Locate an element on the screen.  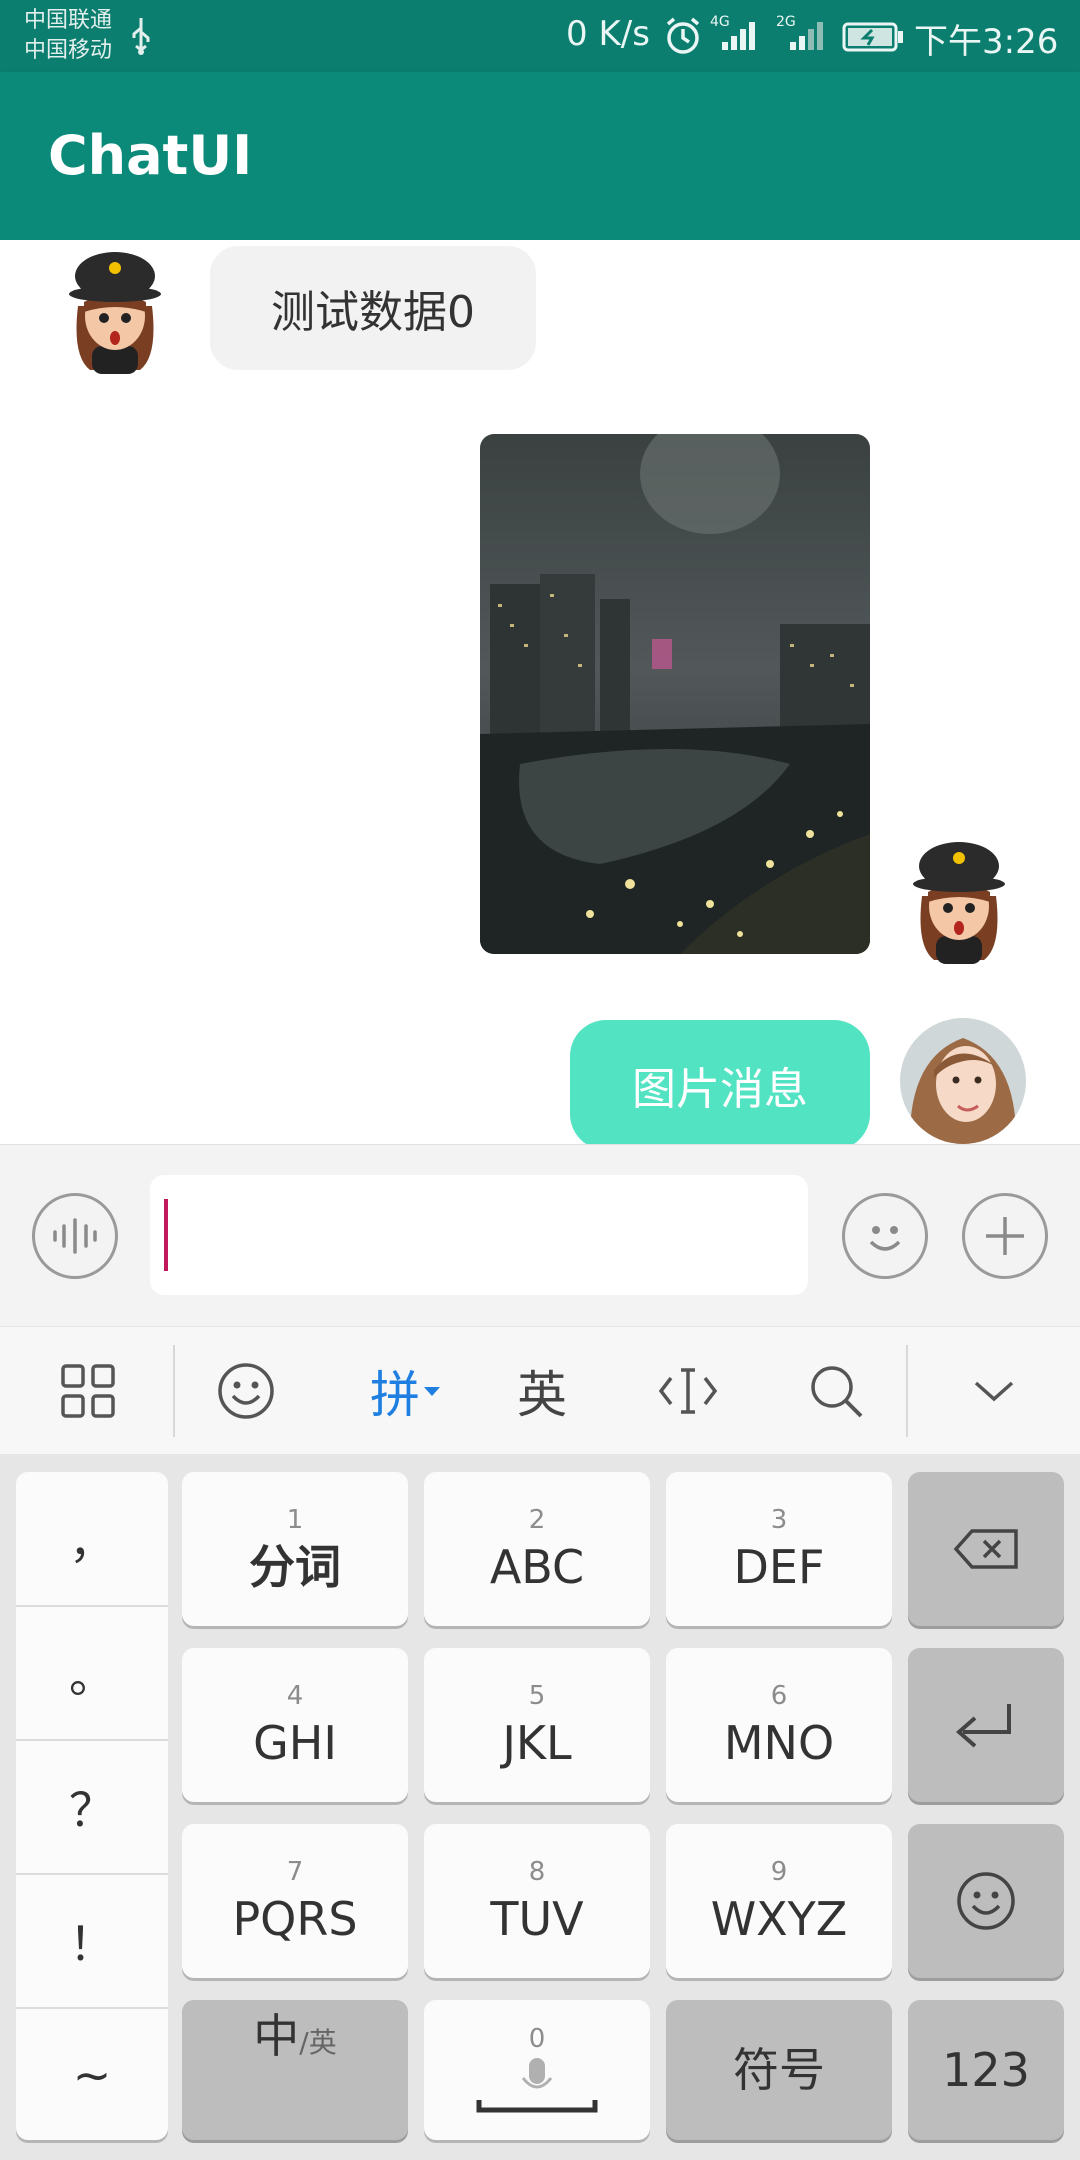
message-text: 图片消息 is located at coordinates (720, 1089).